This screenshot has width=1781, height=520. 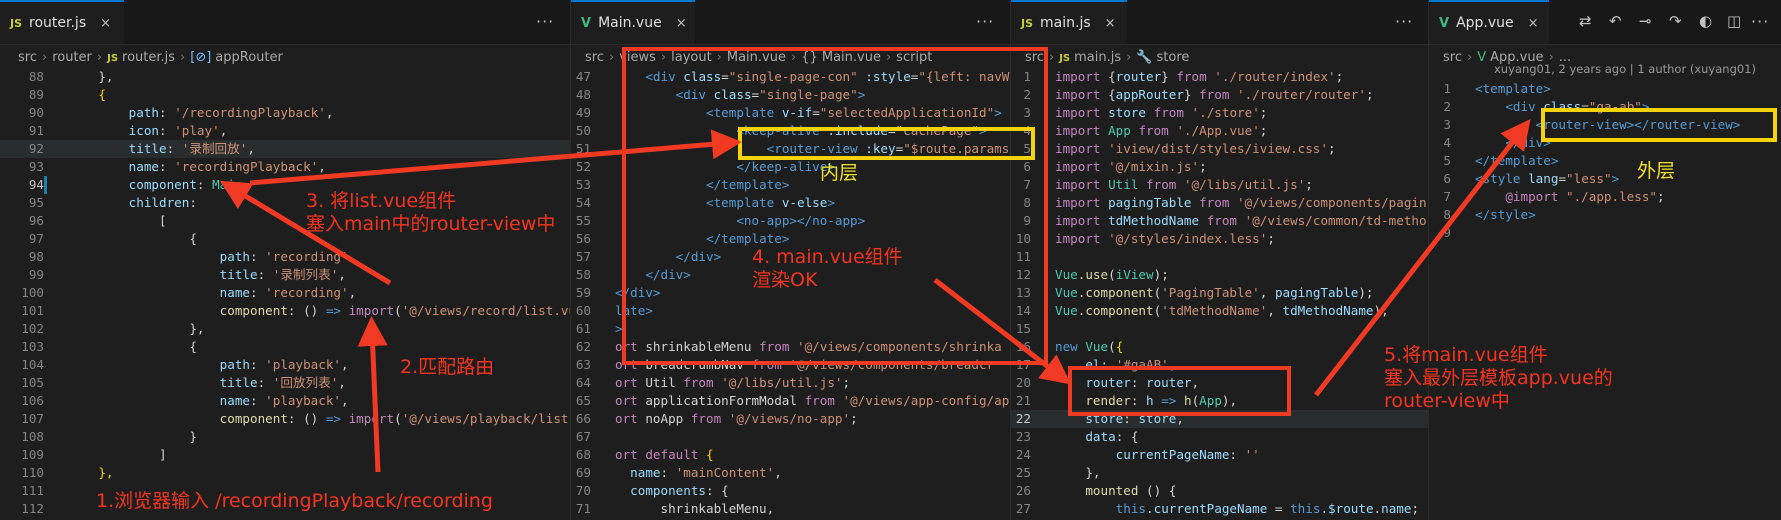 What do you see at coordinates (285, 275) in the screenshot?
I see `code-line: 99 title: '录制列表',` at bounding box center [285, 275].